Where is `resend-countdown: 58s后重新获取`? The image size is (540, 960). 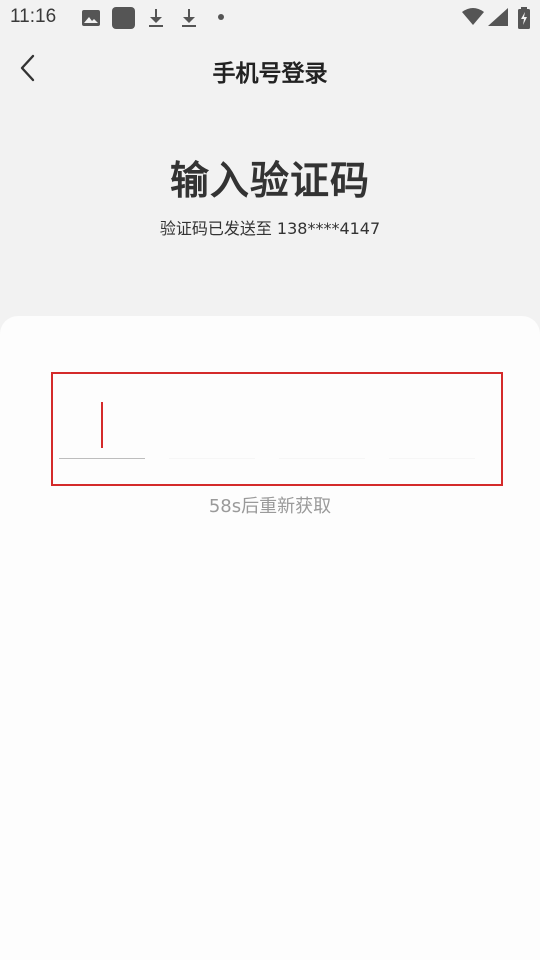
resend-countdown: 58s后重新获取 is located at coordinates (270, 506).